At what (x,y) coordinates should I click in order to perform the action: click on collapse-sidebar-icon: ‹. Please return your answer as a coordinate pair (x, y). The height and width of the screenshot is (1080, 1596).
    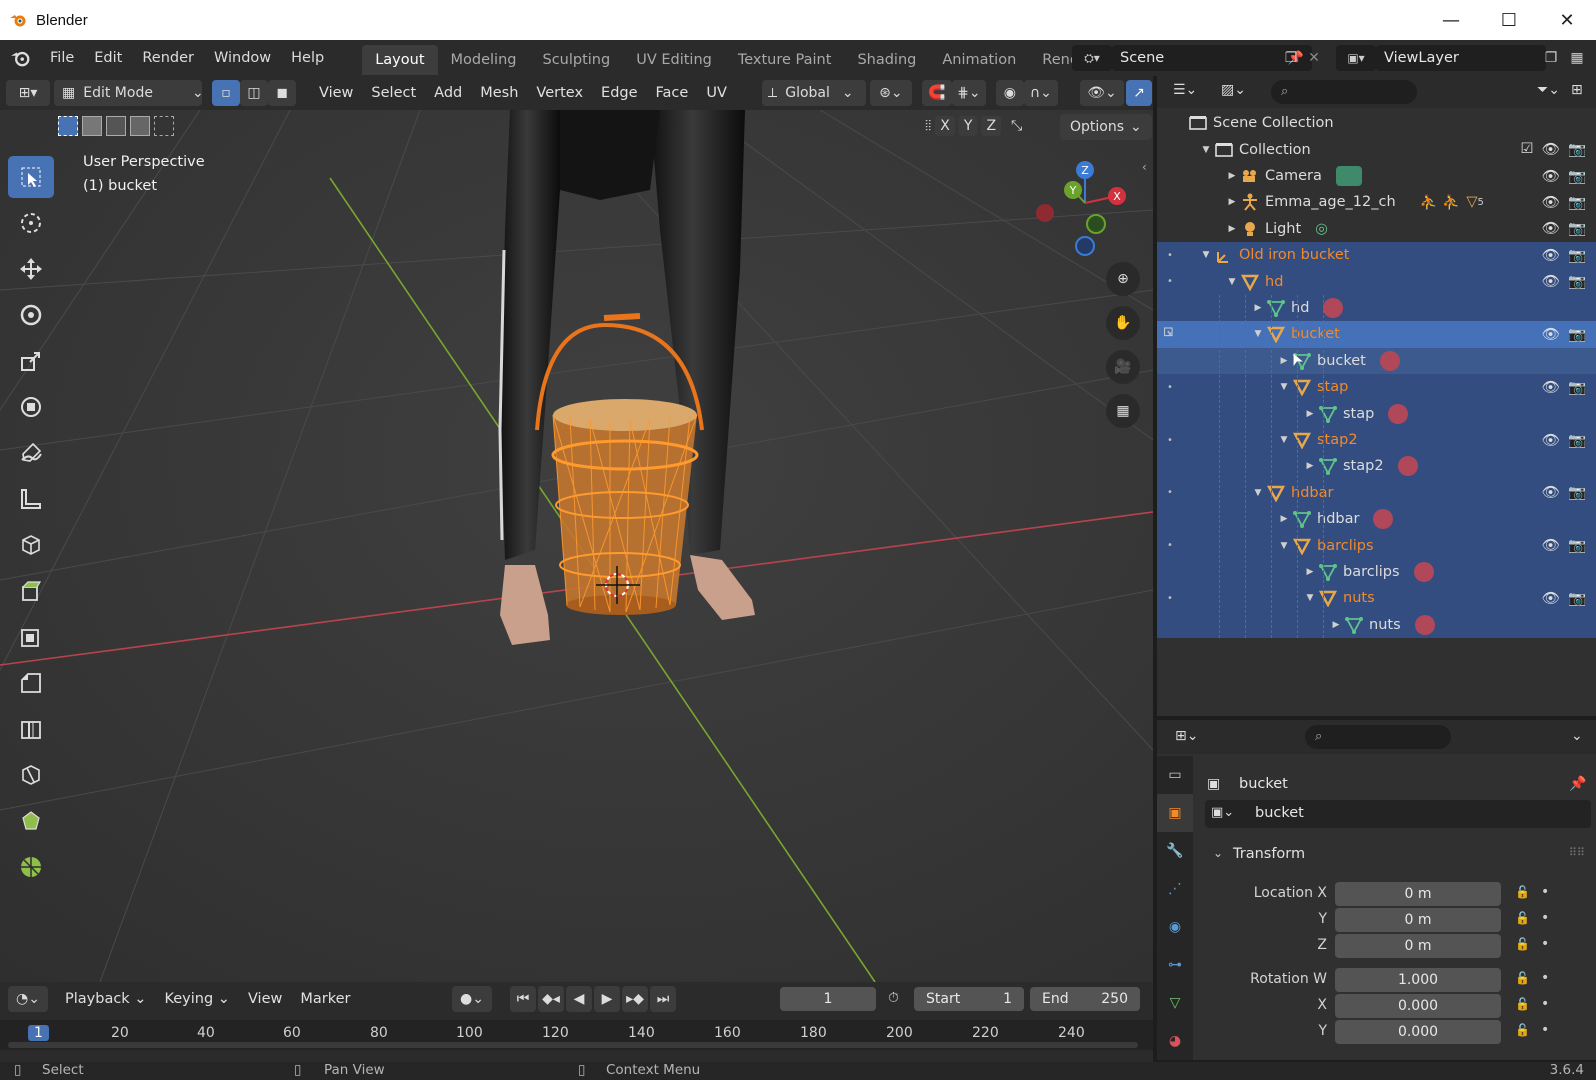
    Looking at the image, I should click on (1144, 167).